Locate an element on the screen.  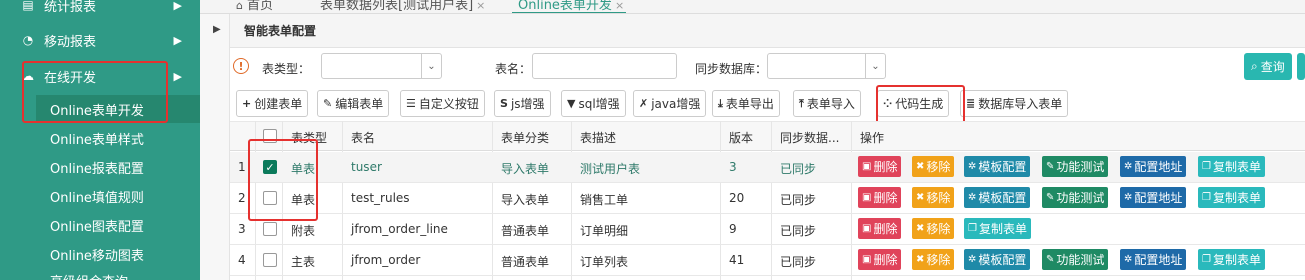
table-type-select: ⌄ is located at coordinates (381, 66).